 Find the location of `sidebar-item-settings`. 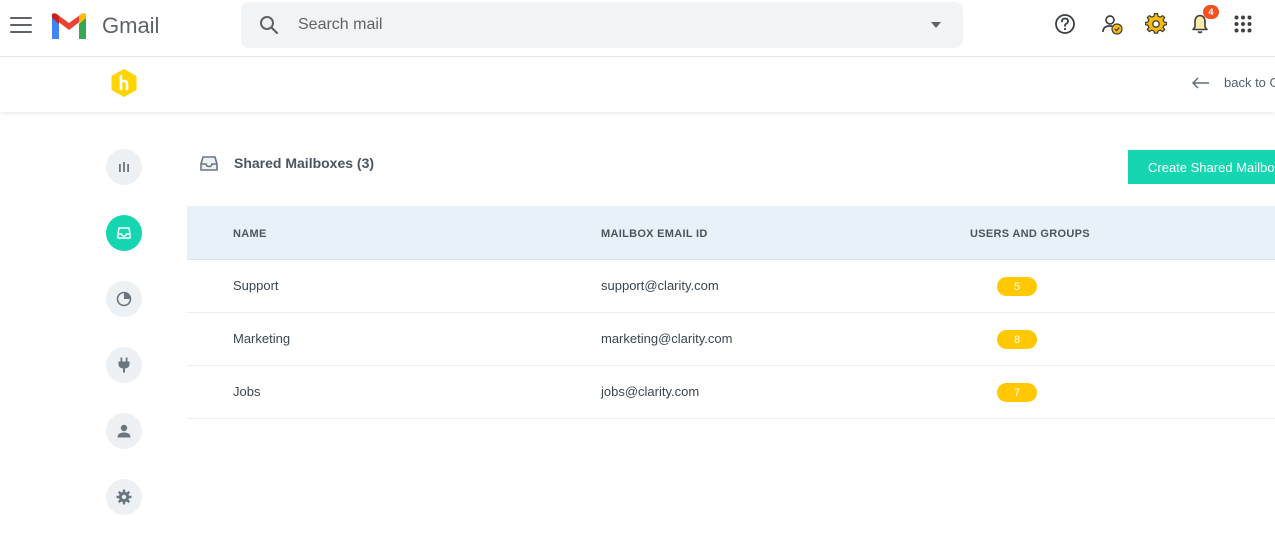

sidebar-item-settings is located at coordinates (124, 497).